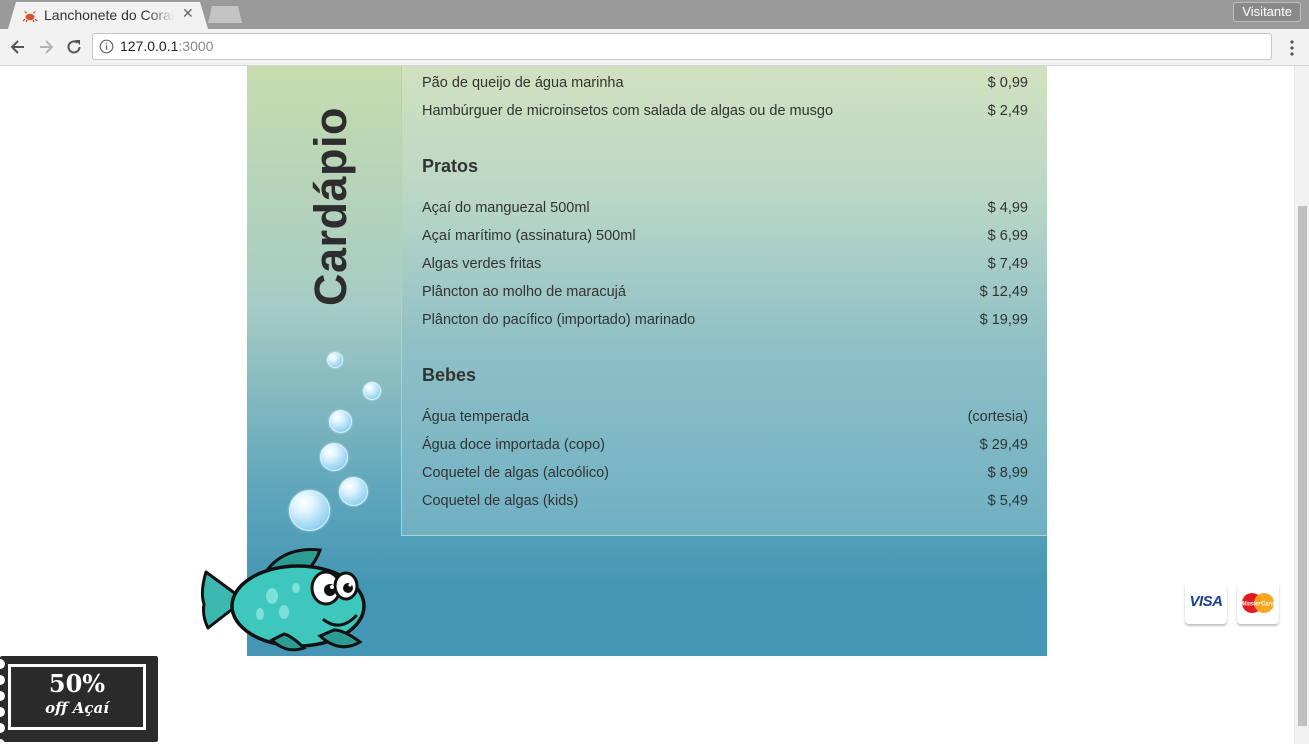 This screenshot has height=744, width=1309. Describe the element at coordinates (997, 417) in the screenshot. I see `menu-item-price: (cortesia)` at that location.